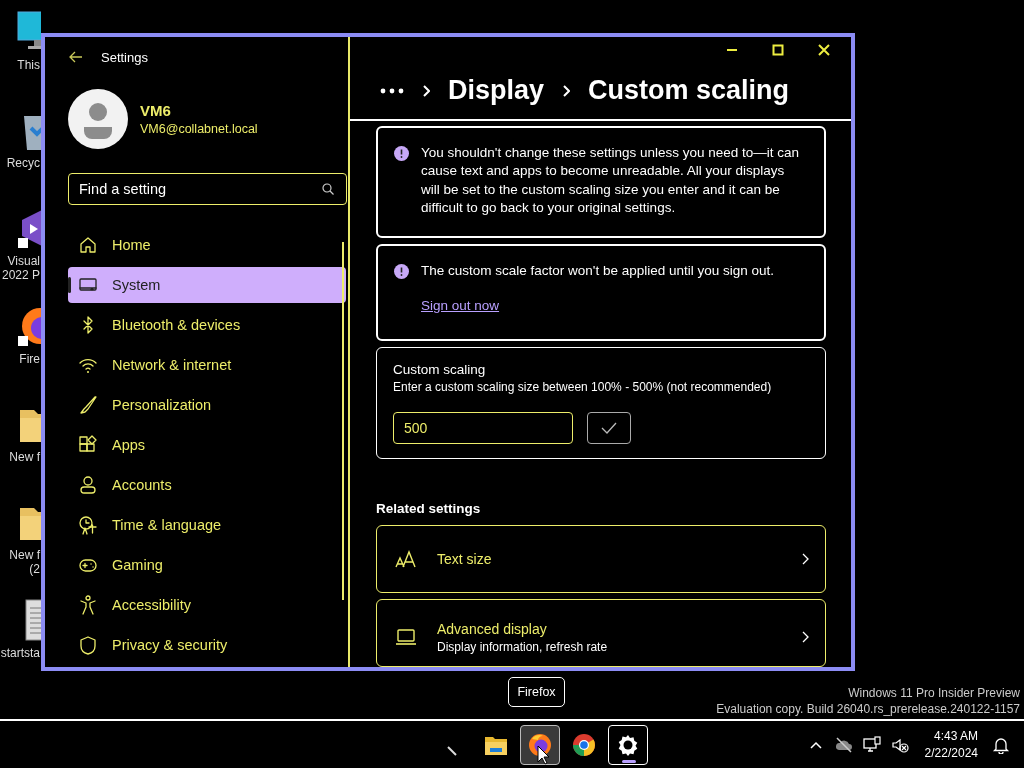 The image size is (1024, 768). What do you see at coordinates (88, 445) in the screenshot?
I see `apps-icon` at bounding box center [88, 445].